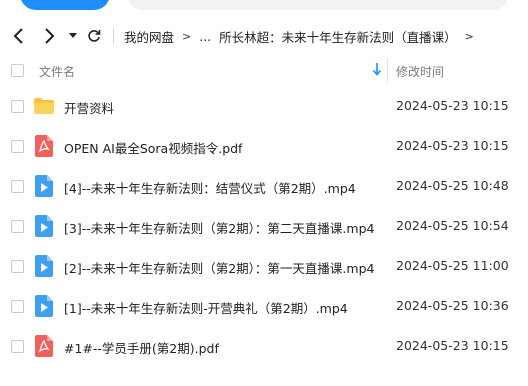 The height and width of the screenshot is (386, 528). Describe the element at coordinates (264, 346) in the screenshot. I see `file-row: #1#--学员手册(第2期).pdf 2024-05-23 10:15` at that location.